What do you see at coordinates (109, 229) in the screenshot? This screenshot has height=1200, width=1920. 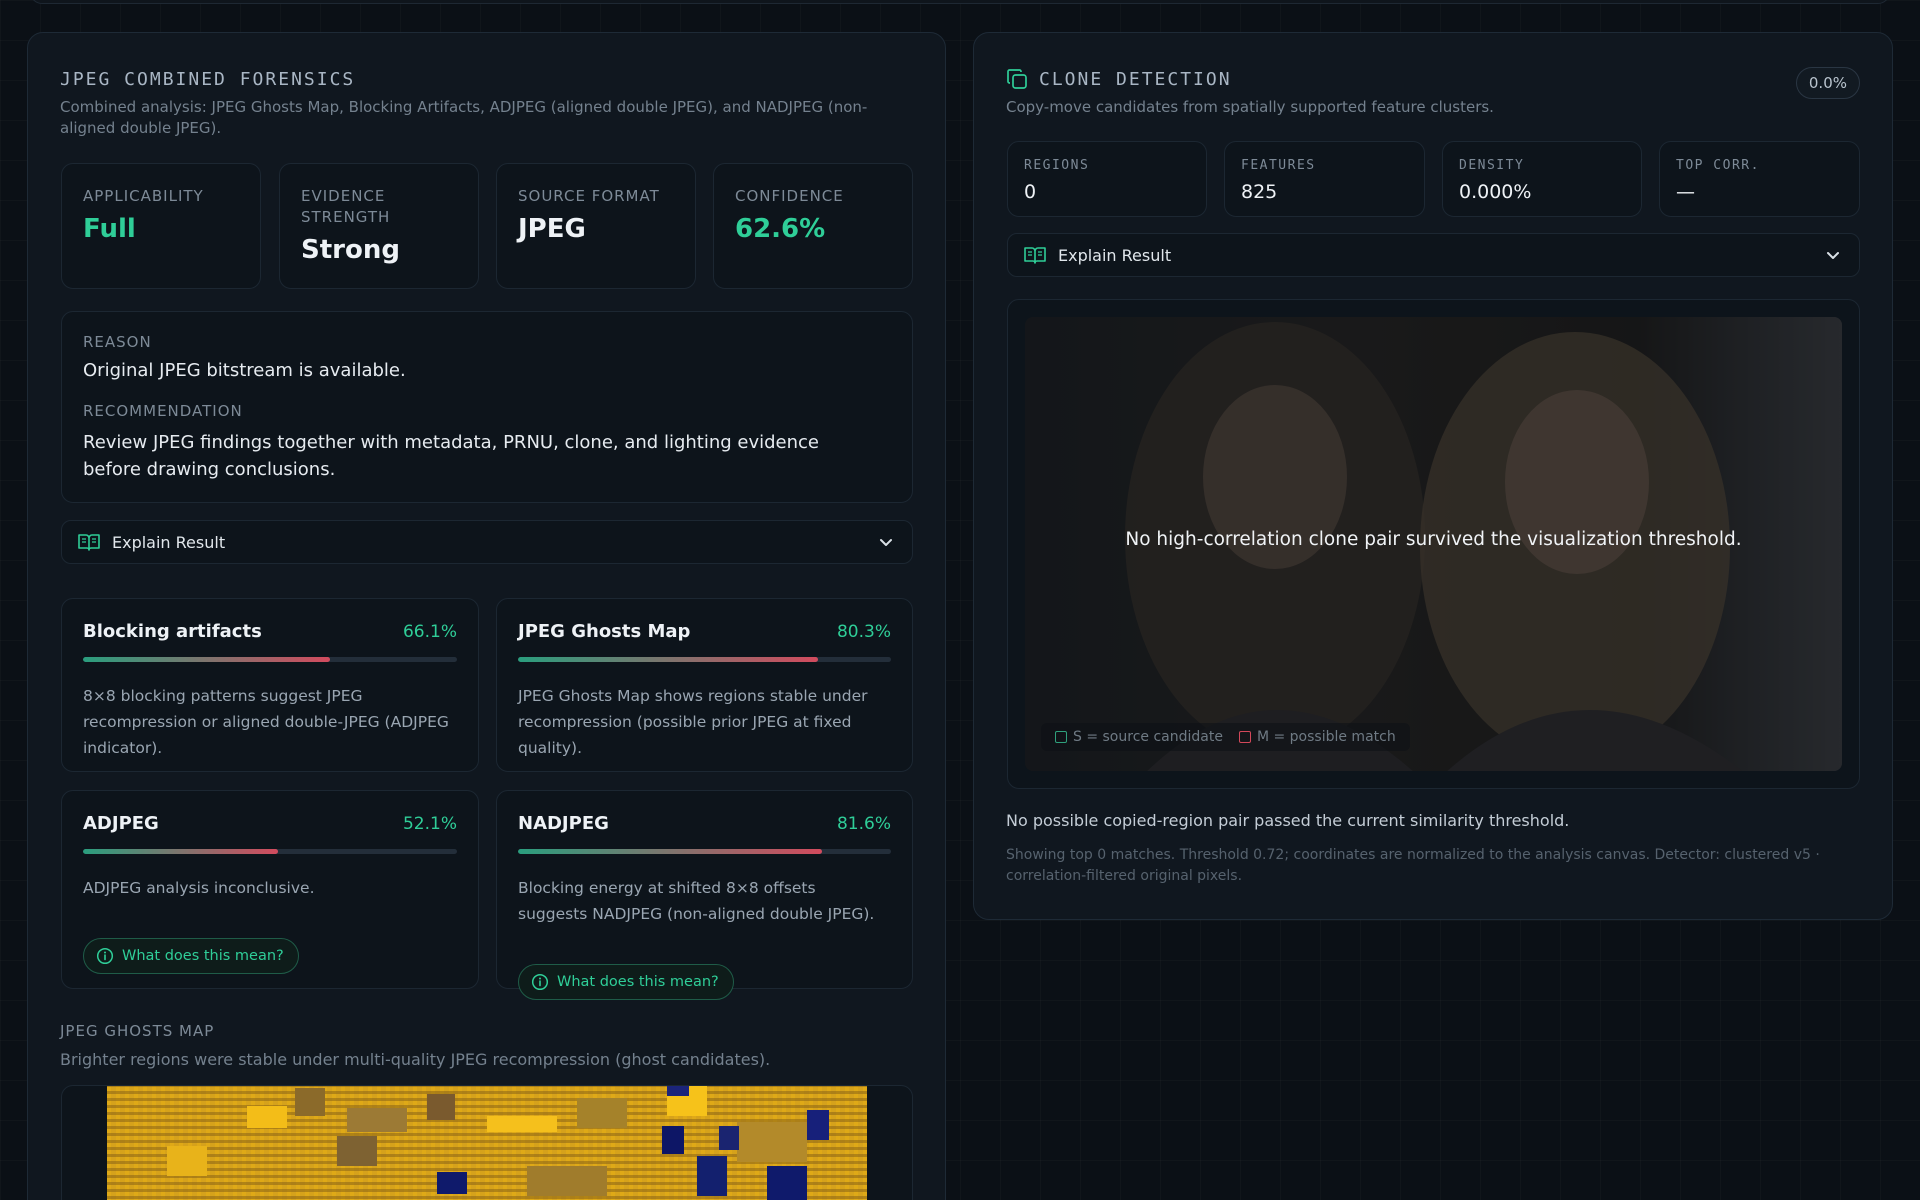 I see `stat-value: Full` at bounding box center [109, 229].